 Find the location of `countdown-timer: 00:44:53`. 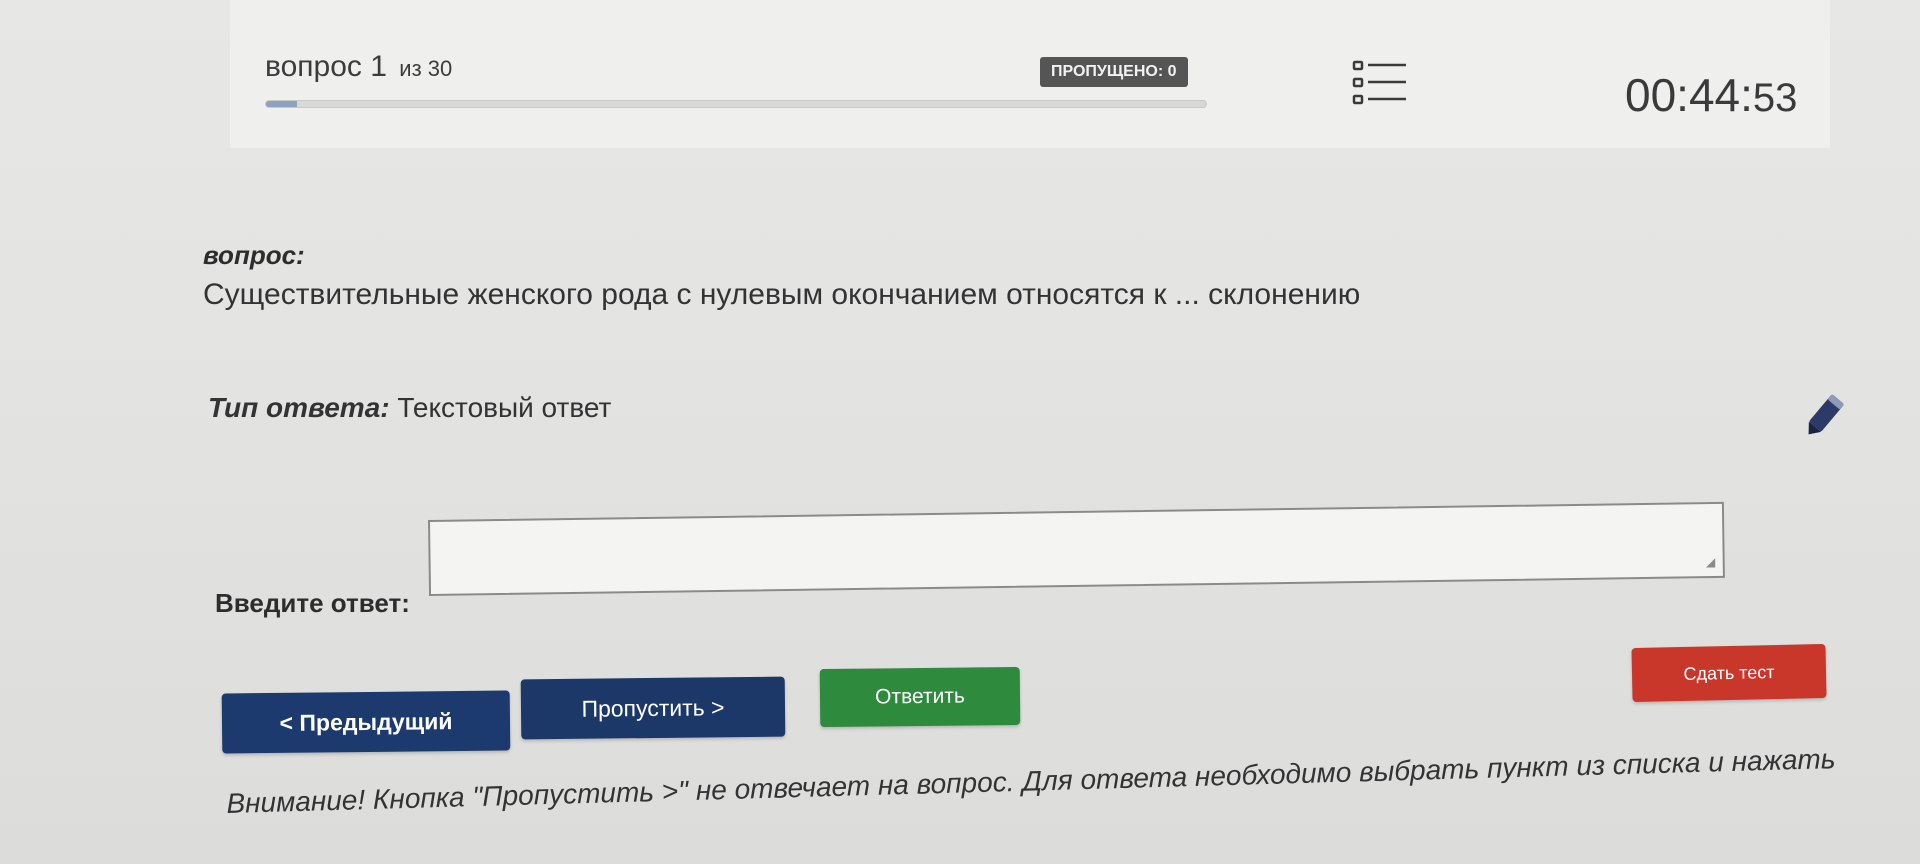

countdown-timer: 00:44:53 is located at coordinates (1711, 95).